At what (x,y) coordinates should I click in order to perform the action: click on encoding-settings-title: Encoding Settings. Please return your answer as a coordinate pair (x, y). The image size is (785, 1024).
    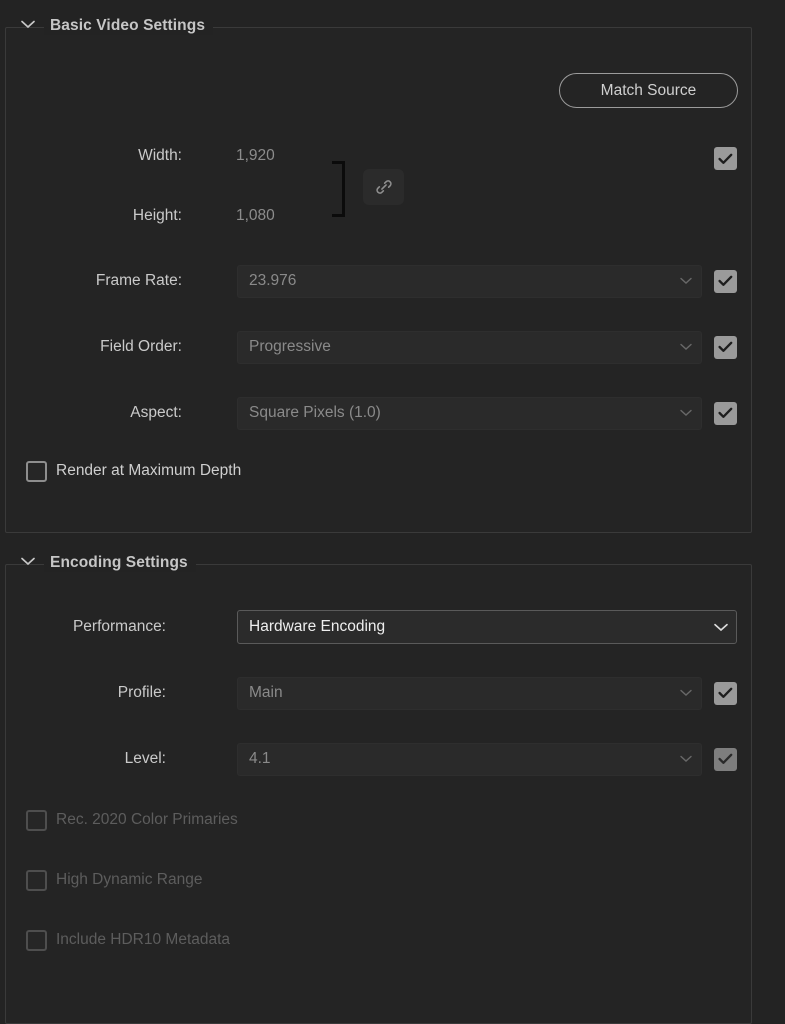
    Looking at the image, I should click on (120, 563).